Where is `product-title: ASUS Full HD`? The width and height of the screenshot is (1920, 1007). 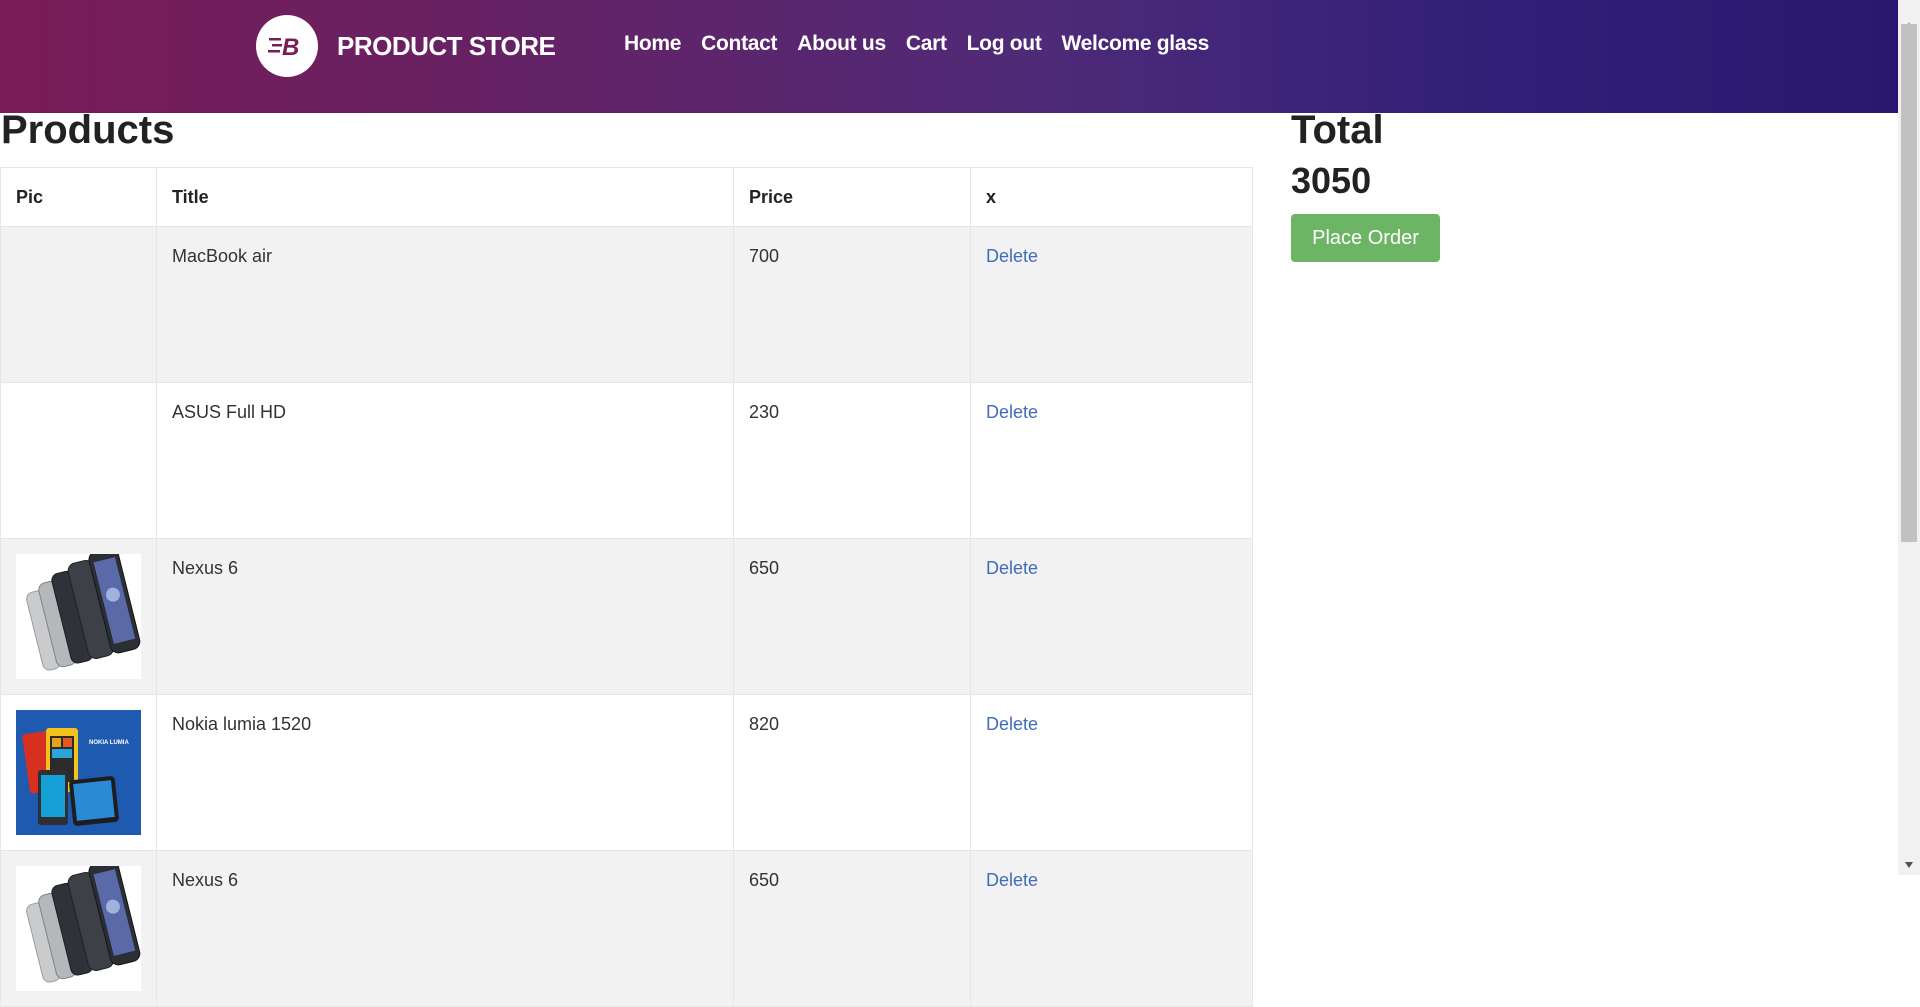
product-title: ASUS Full HD is located at coordinates (445, 460).